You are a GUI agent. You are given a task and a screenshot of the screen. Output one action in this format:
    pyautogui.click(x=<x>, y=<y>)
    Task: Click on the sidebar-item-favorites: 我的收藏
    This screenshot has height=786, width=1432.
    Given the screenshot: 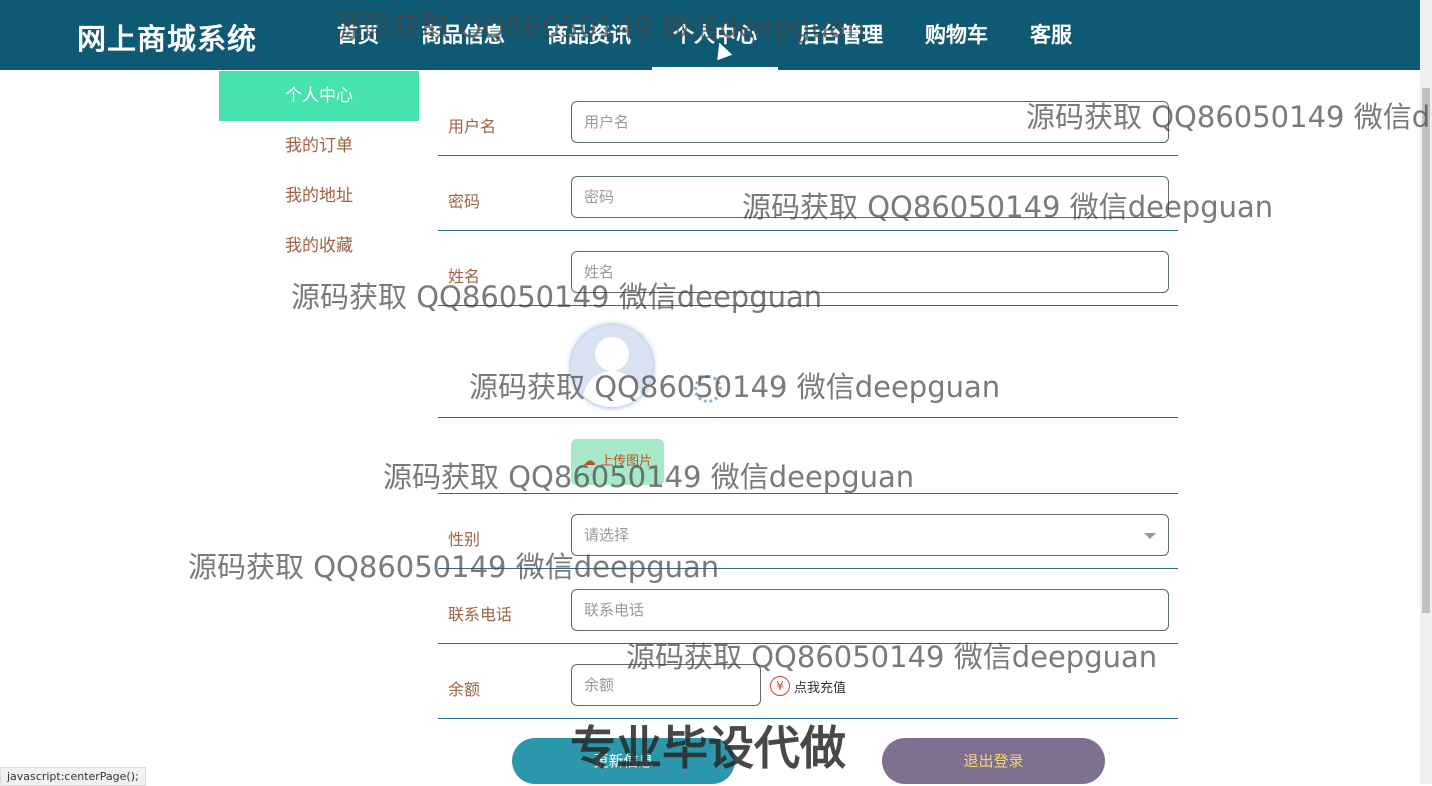 What is the action you would take?
    pyautogui.click(x=319, y=246)
    